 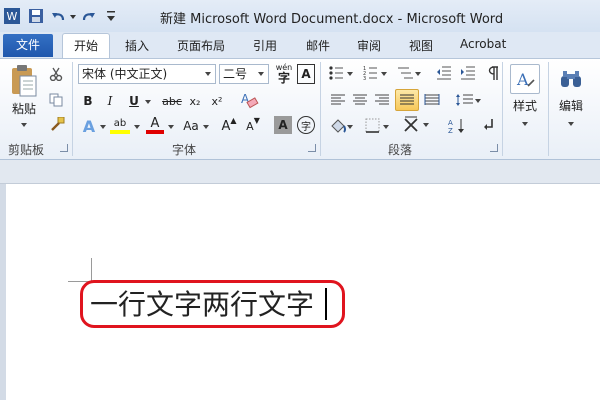 What do you see at coordinates (89, 126) in the screenshot?
I see `text-effect-button: A` at bounding box center [89, 126].